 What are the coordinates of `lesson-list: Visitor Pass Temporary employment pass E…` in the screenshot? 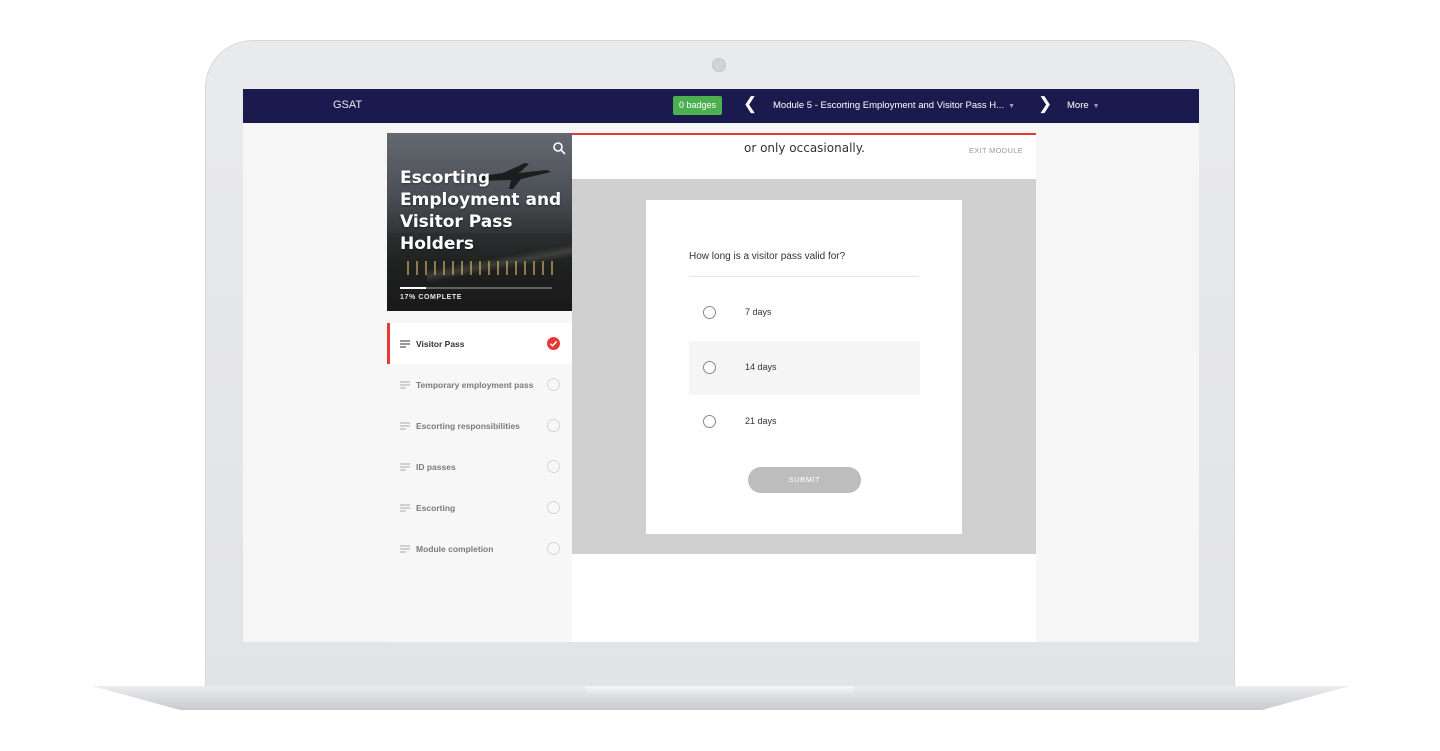 It's located at (479, 446).